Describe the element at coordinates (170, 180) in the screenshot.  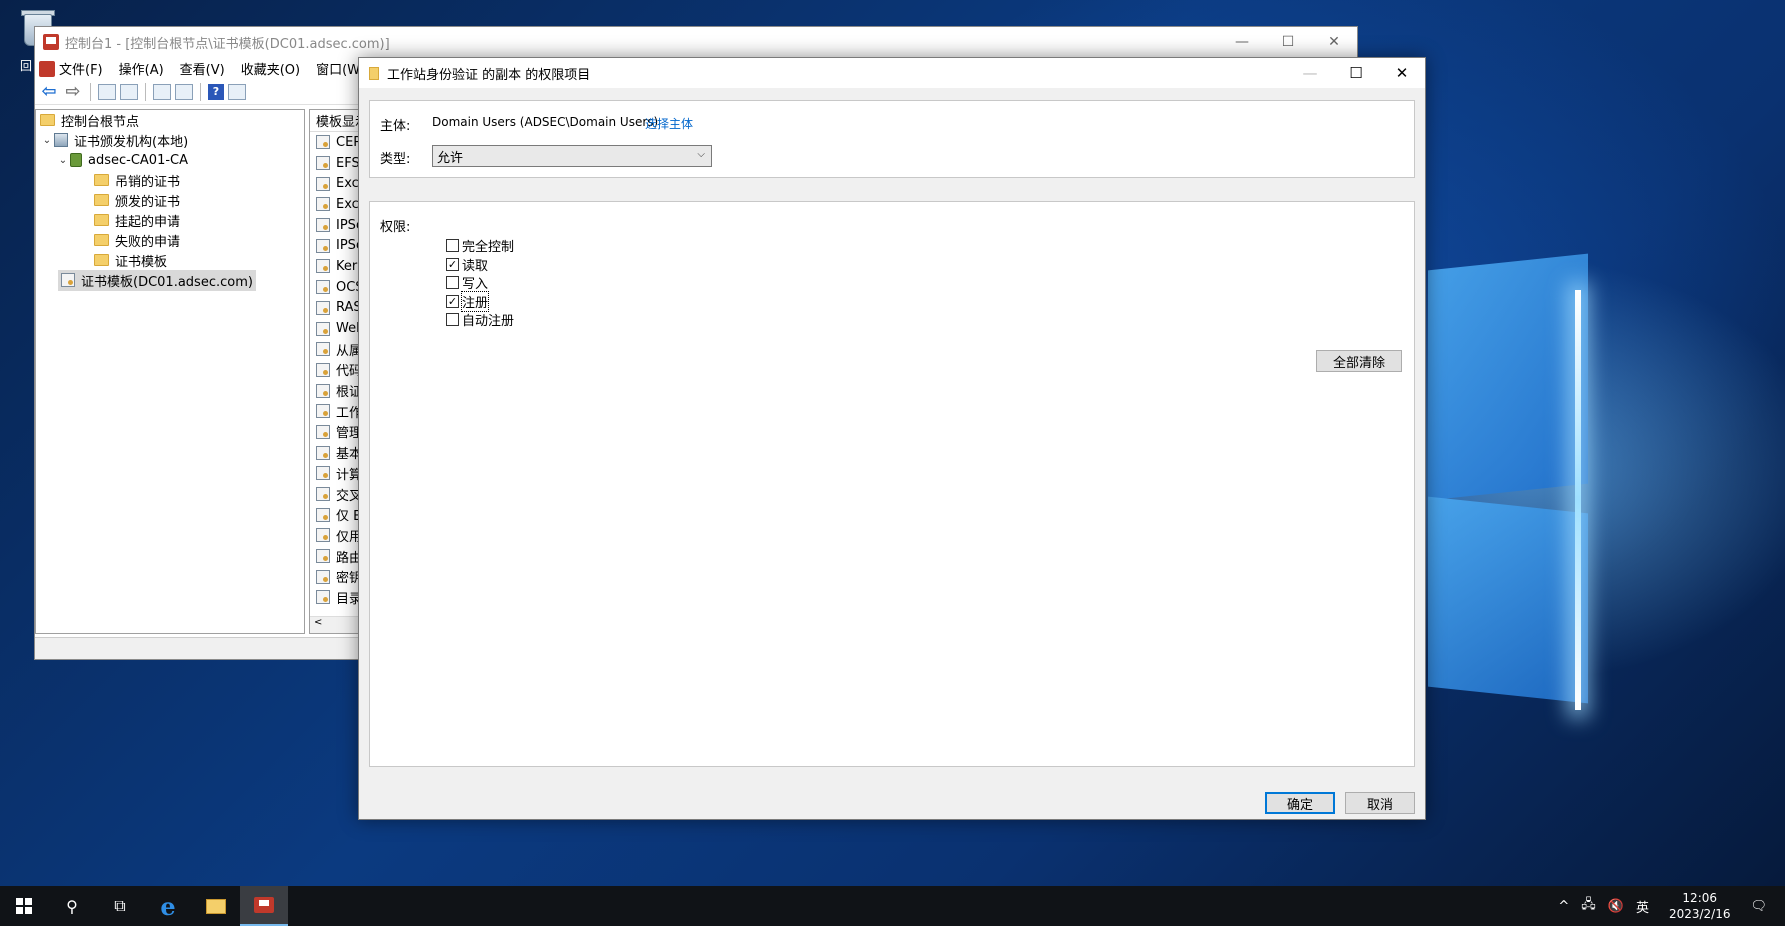
I see `tree-item-revoked: 吊销的证书` at that location.